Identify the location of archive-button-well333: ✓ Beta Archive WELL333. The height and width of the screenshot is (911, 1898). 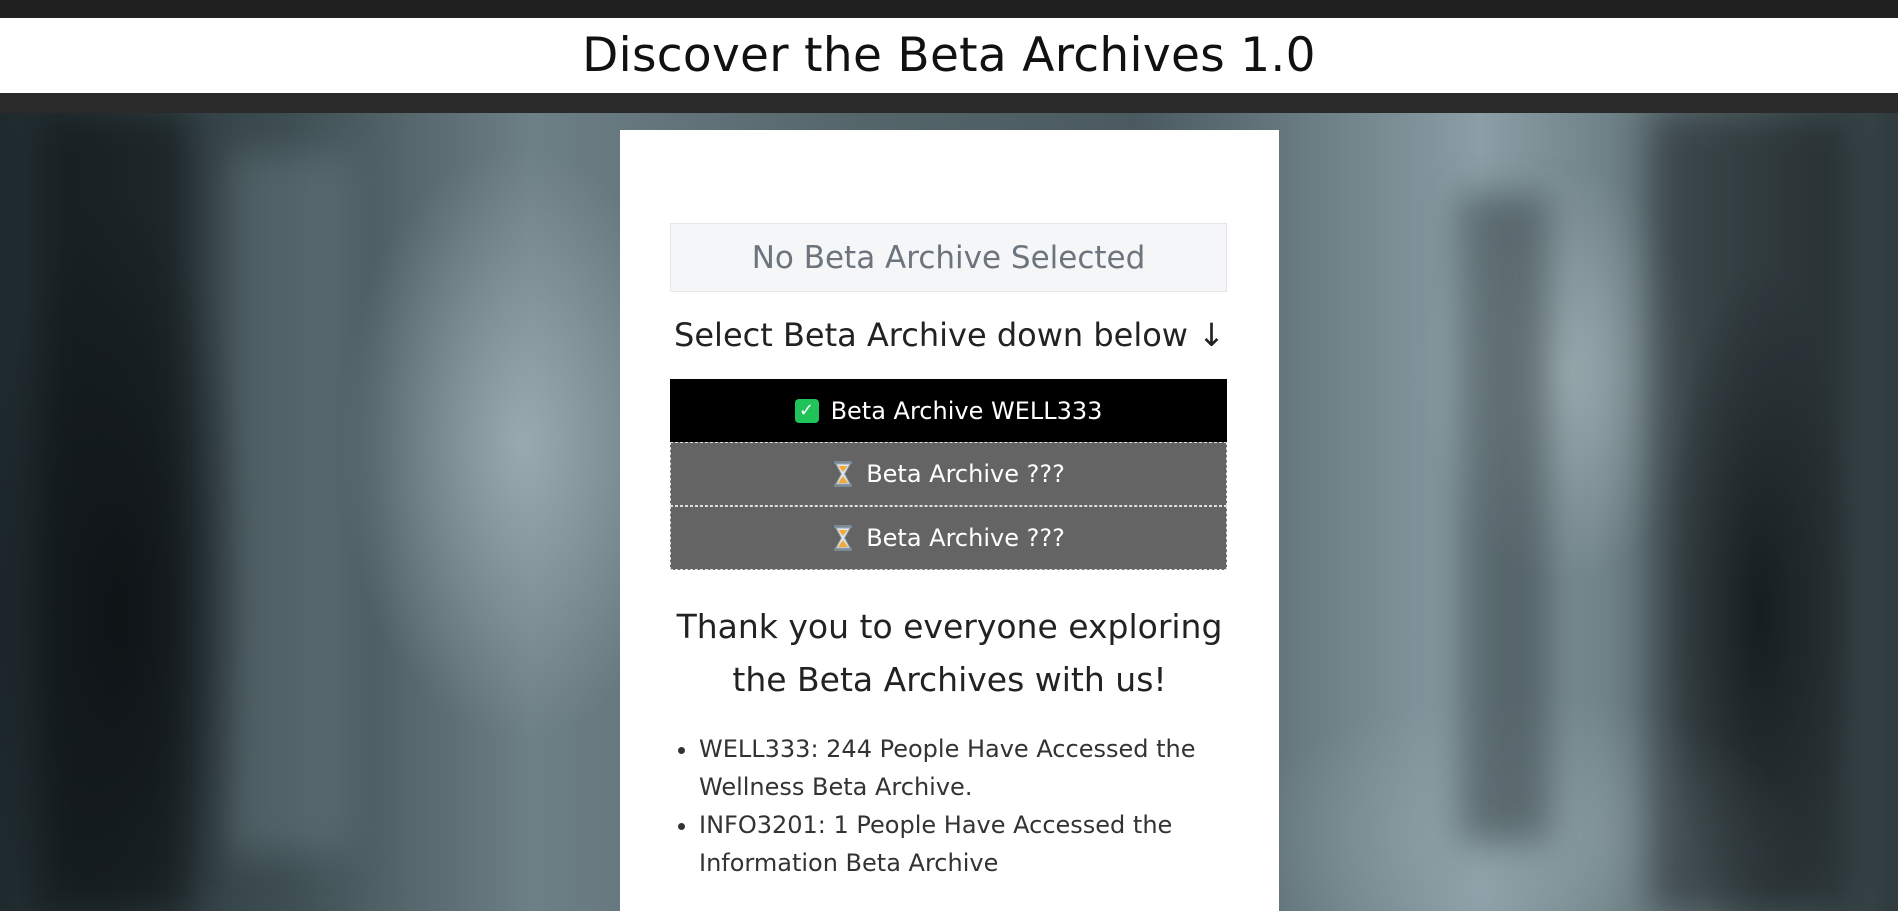
(948, 410).